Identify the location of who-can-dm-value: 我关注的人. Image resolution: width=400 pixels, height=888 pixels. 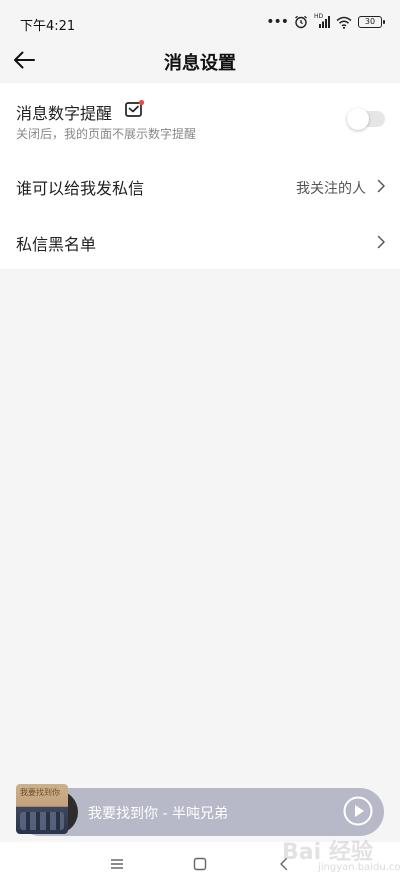
(331, 189).